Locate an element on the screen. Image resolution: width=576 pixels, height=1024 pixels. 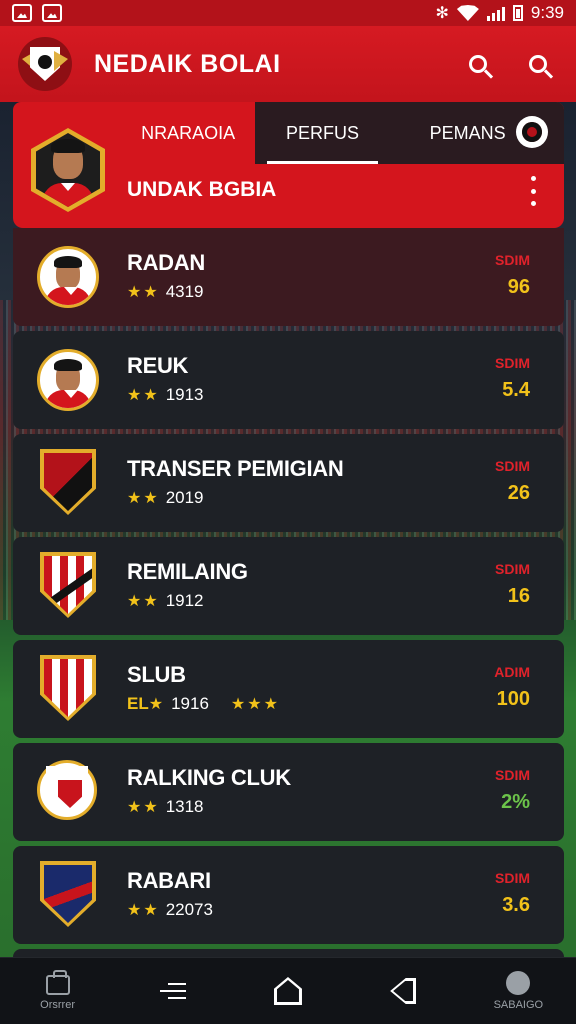
tab-perfus: PERFUS is located at coordinates (322, 133).